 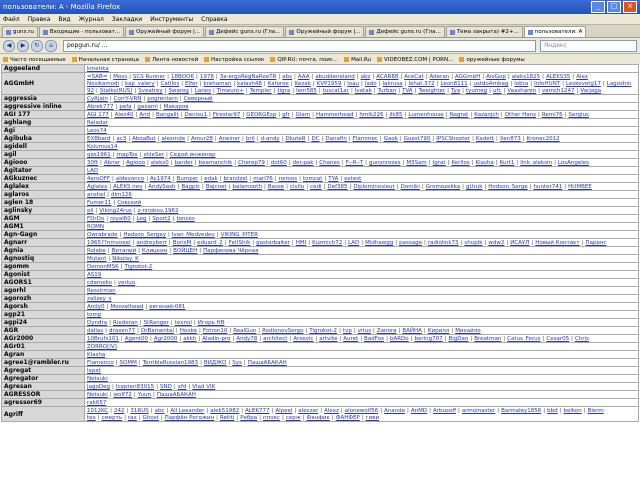 What do you see at coordinates (261, 91) in the screenshot?
I see `user-link: Templer` at bounding box center [261, 91].